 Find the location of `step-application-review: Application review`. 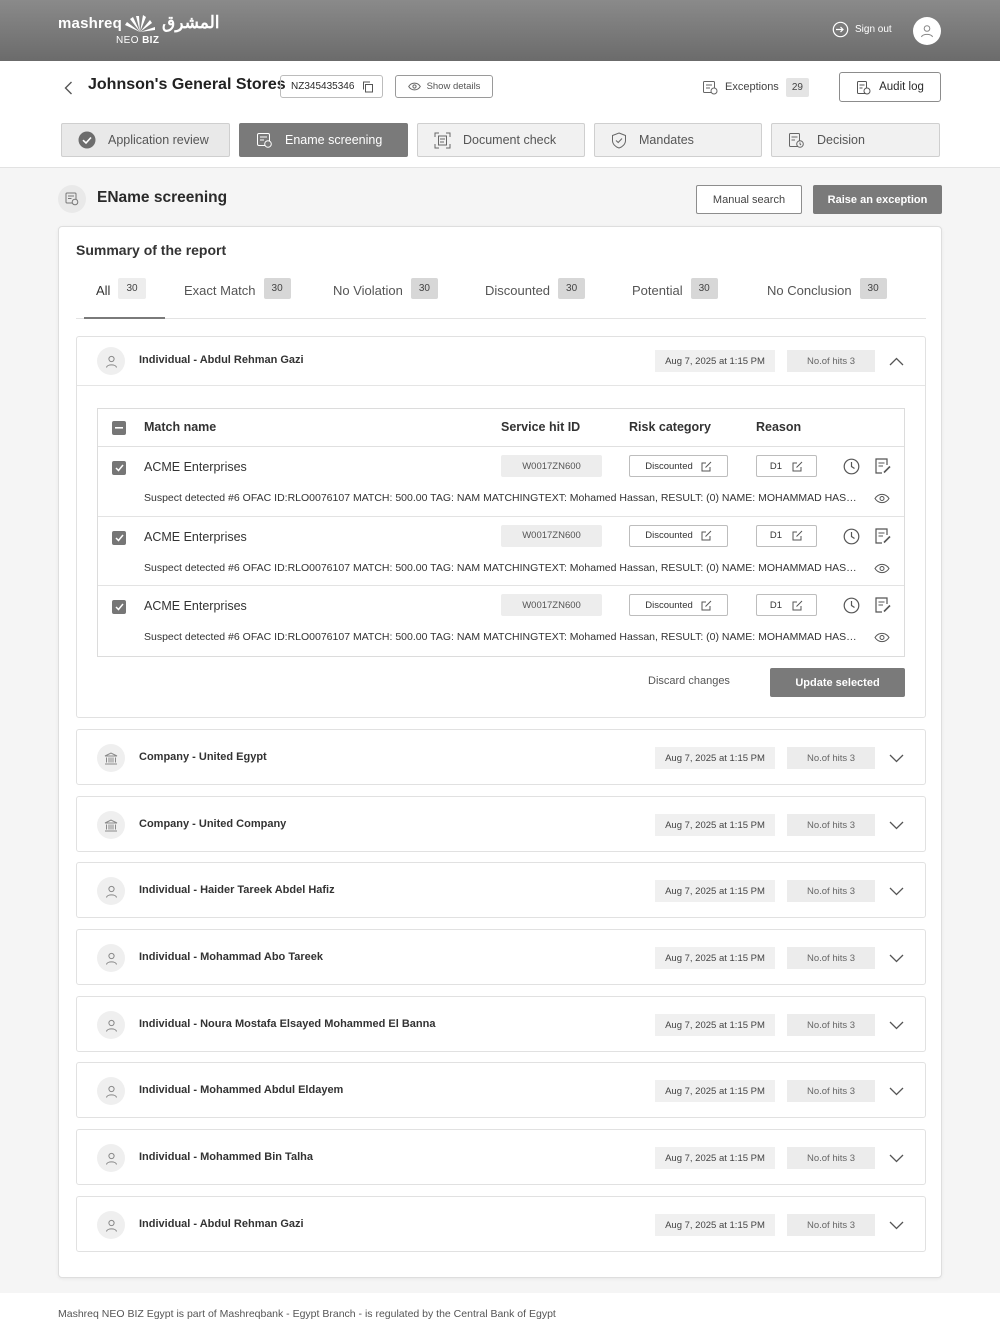

step-application-review: Application review is located at coordinates (145, 140).